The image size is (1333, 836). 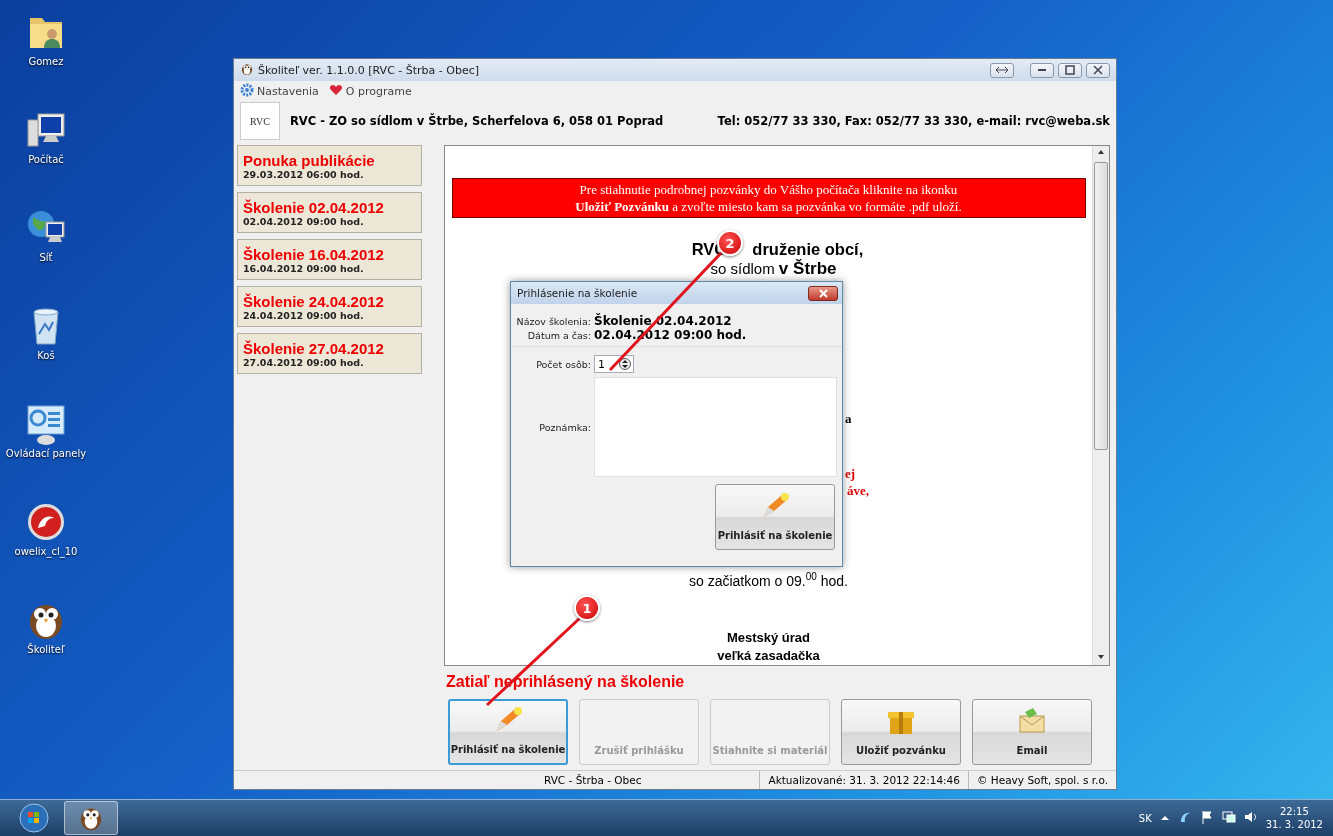 What do you see at coordinates (91, 818) in the screenshot?
I see `taskbar-app-button` at bounding box center [91, 818].